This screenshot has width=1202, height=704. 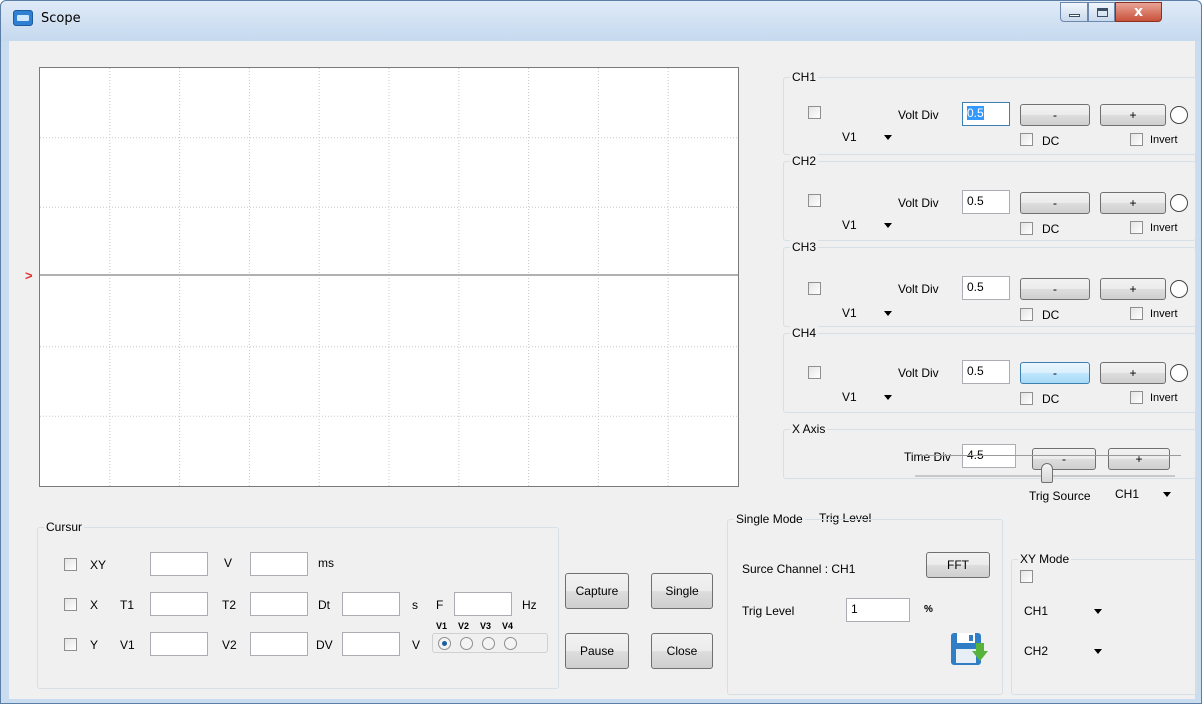 I want to click on cursor-t2-input, so click(x=279, y=604).